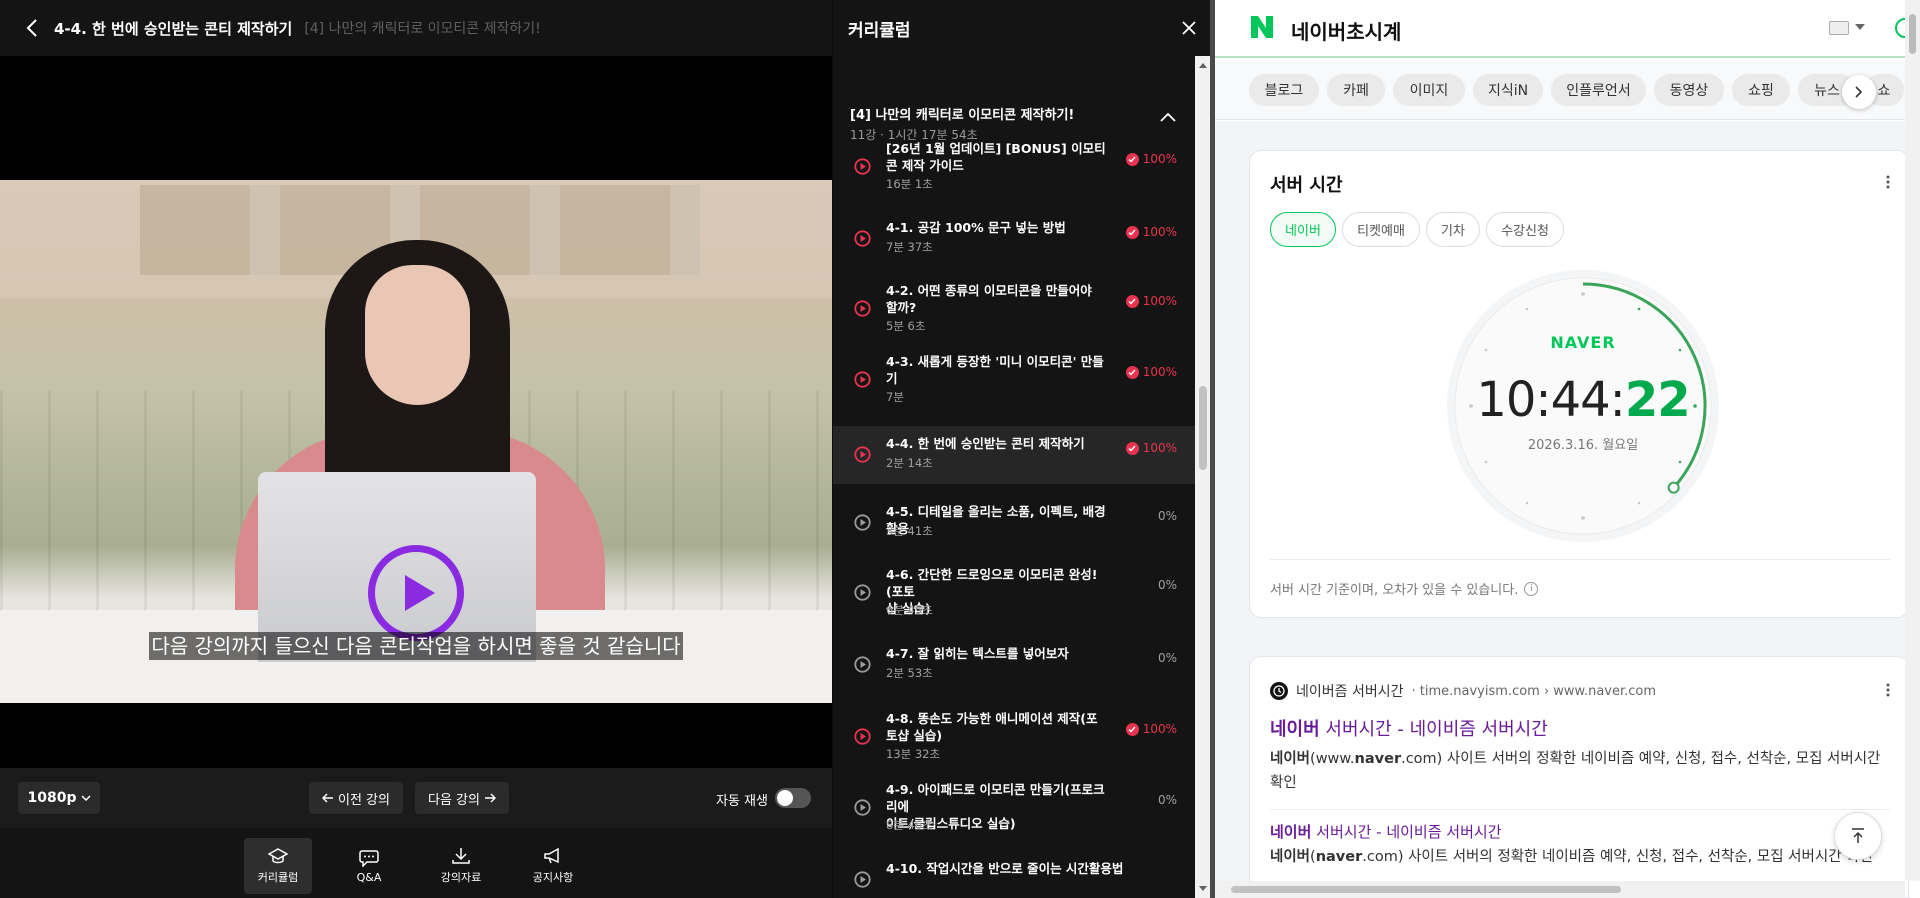  I want to click on lesson-item: 4-4. 한 번에 승인받는 콘티 제작하기 2분 14초 100%, so click(1014, 455).